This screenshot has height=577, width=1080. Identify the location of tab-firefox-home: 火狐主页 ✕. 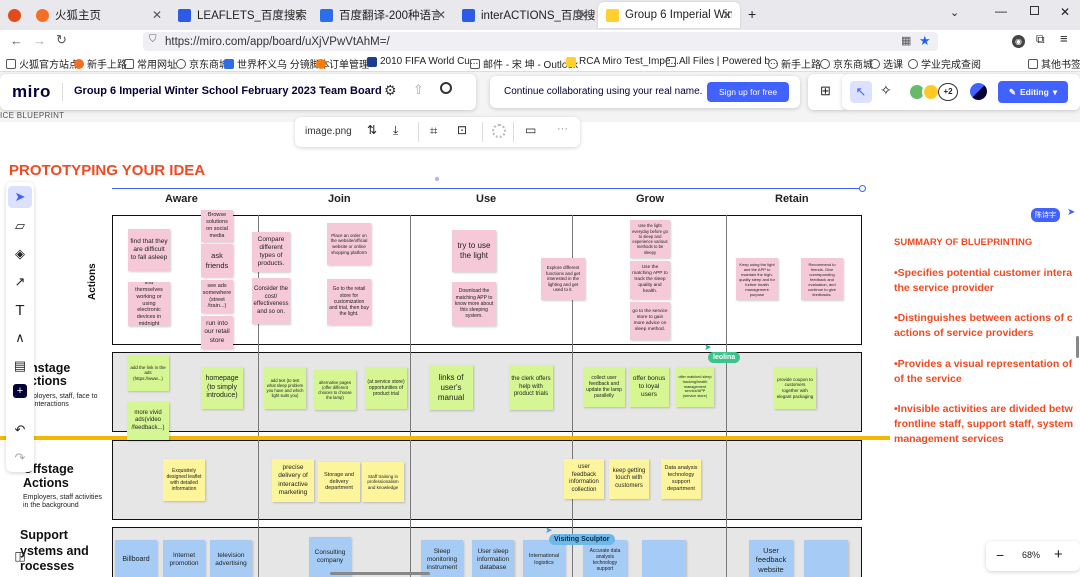
(99, 15).